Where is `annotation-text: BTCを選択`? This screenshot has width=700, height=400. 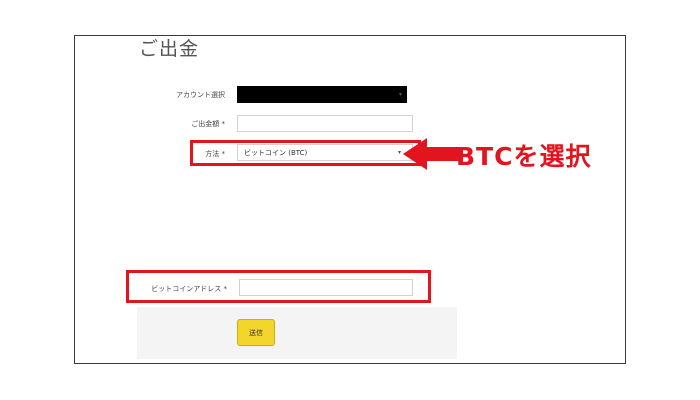 annotation-text: BTCを選択 is located at coordinates (524, 156).